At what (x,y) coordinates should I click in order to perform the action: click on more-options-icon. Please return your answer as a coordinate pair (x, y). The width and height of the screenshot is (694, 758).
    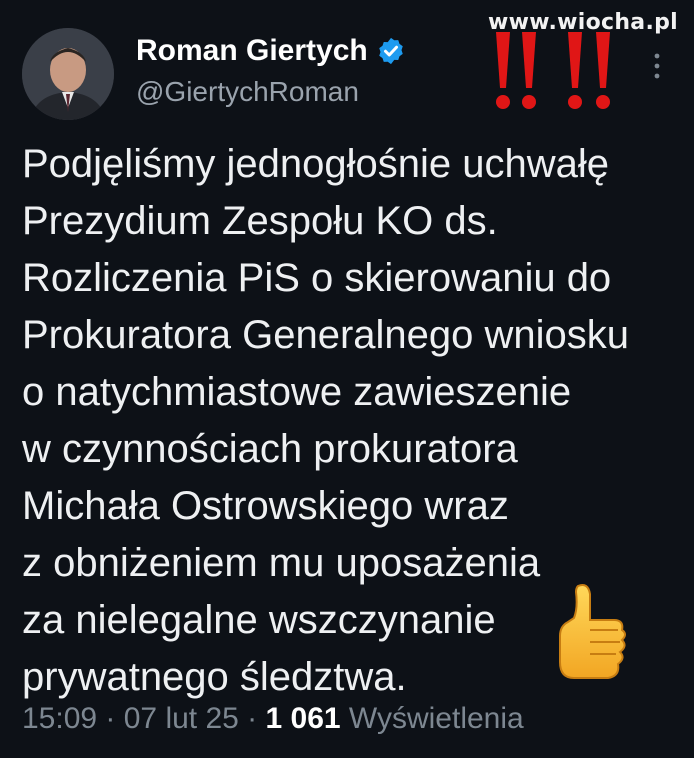
    Looking at the image, I should click on (657, 66).